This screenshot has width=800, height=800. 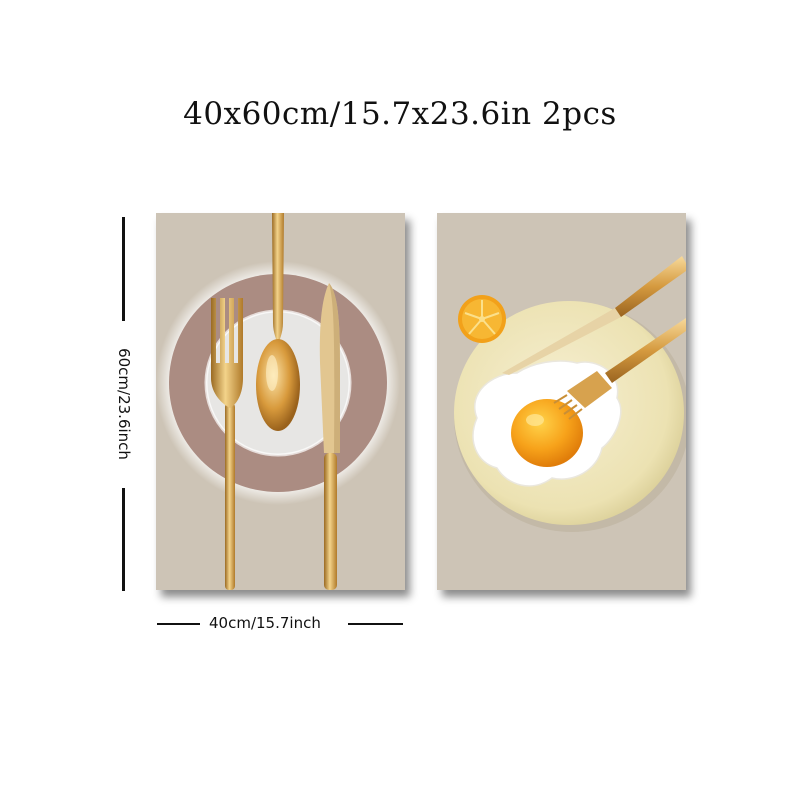 What do you see at coordinates (482, 319) in the screenshot?
I see `lemon-slice-icon` at bounding box center [482, 319].